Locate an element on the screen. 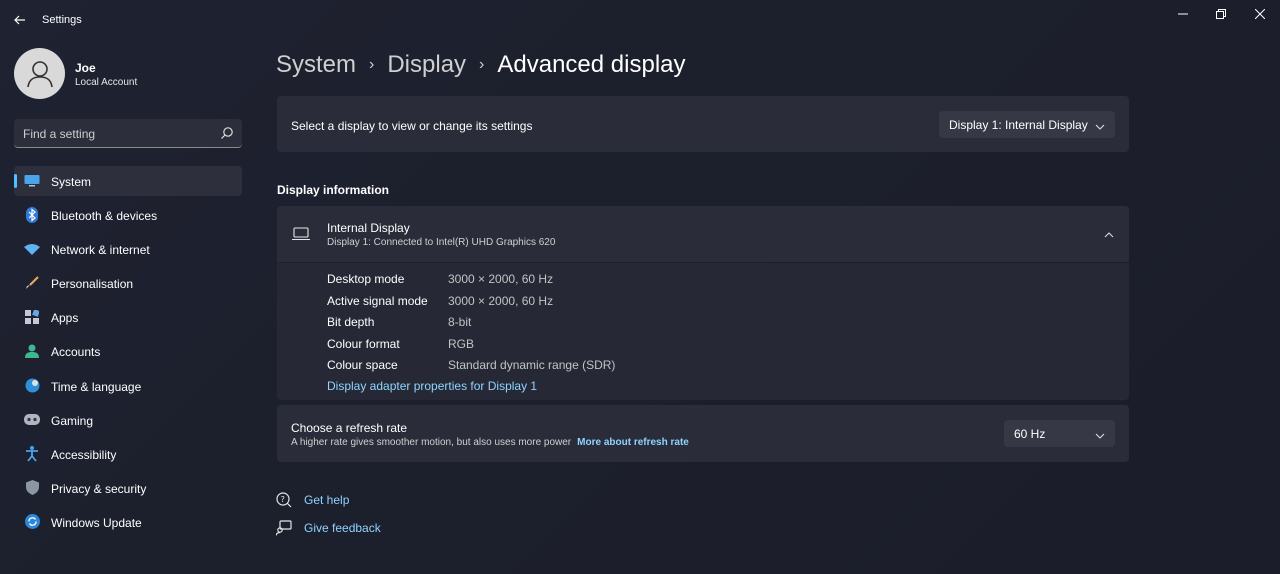  page-title: Advanced display is located at coordinates (591, 64).